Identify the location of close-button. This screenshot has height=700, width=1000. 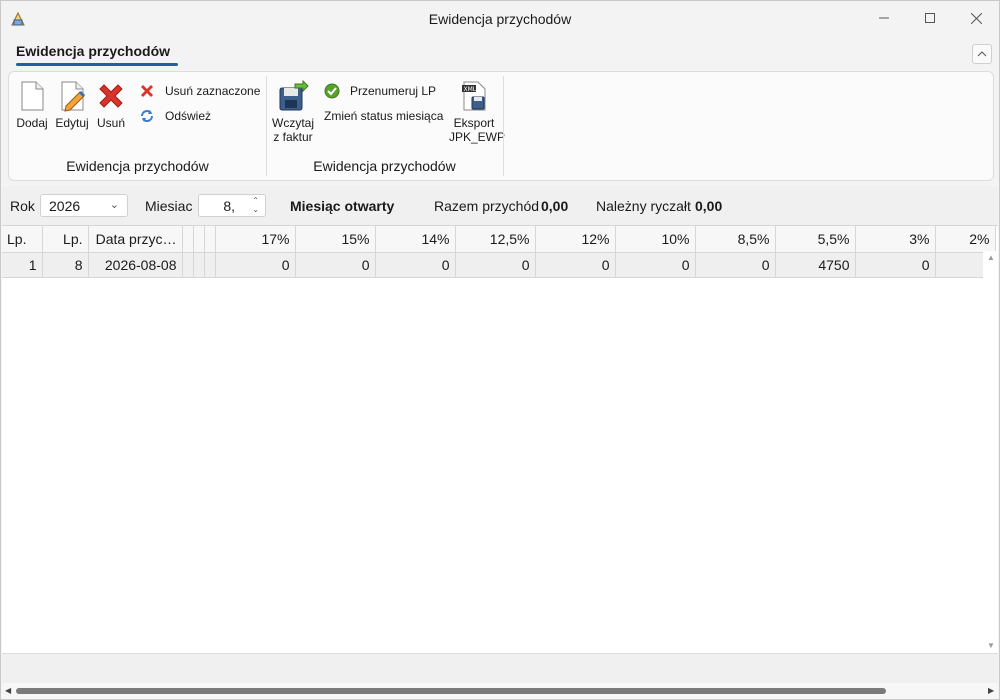
(976, 18).